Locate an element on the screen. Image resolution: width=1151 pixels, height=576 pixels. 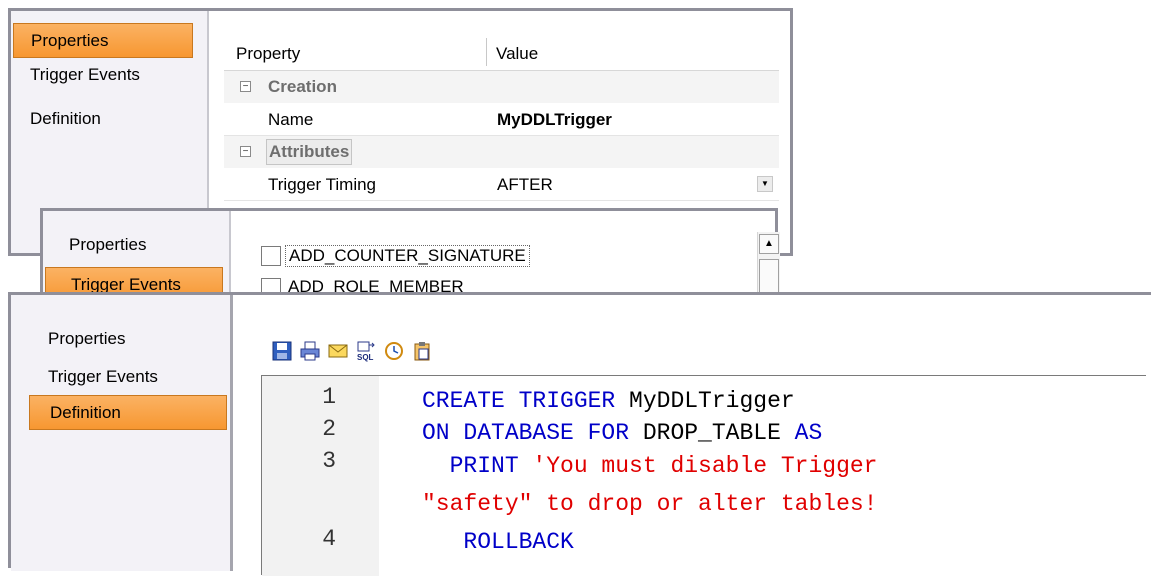
code-line-4: ROLLBACK is located at coordinates (498, 542).